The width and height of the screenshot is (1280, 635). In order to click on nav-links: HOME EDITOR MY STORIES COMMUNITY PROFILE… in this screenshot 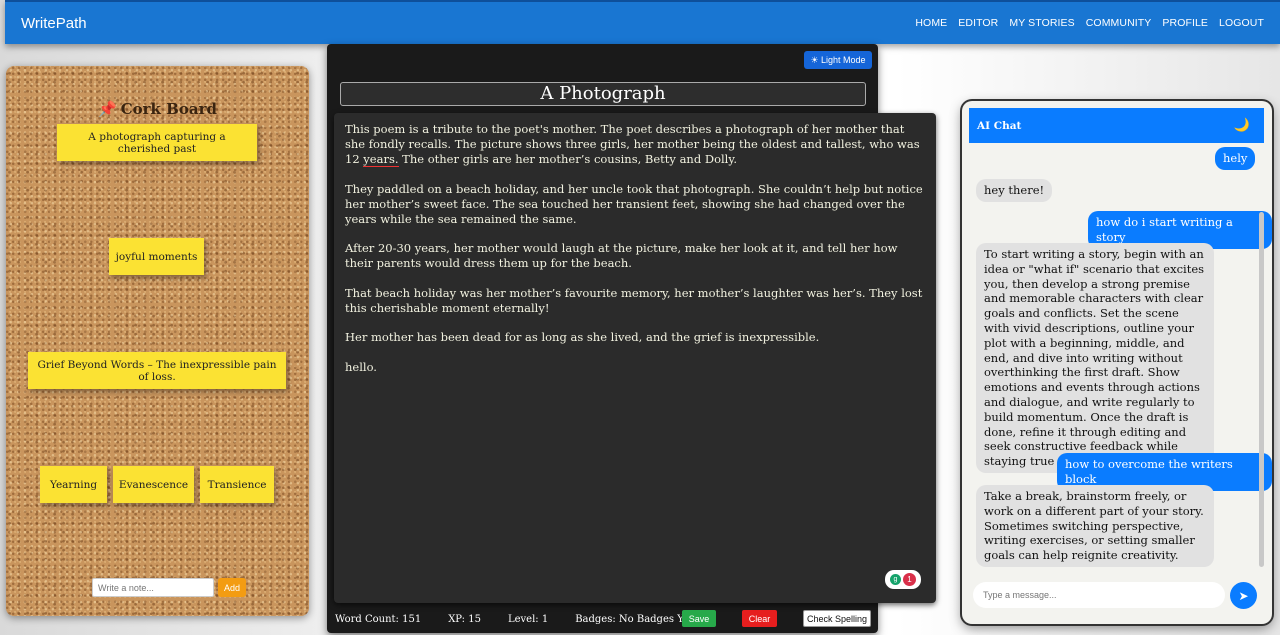, I will do `click(1084, 23)`.